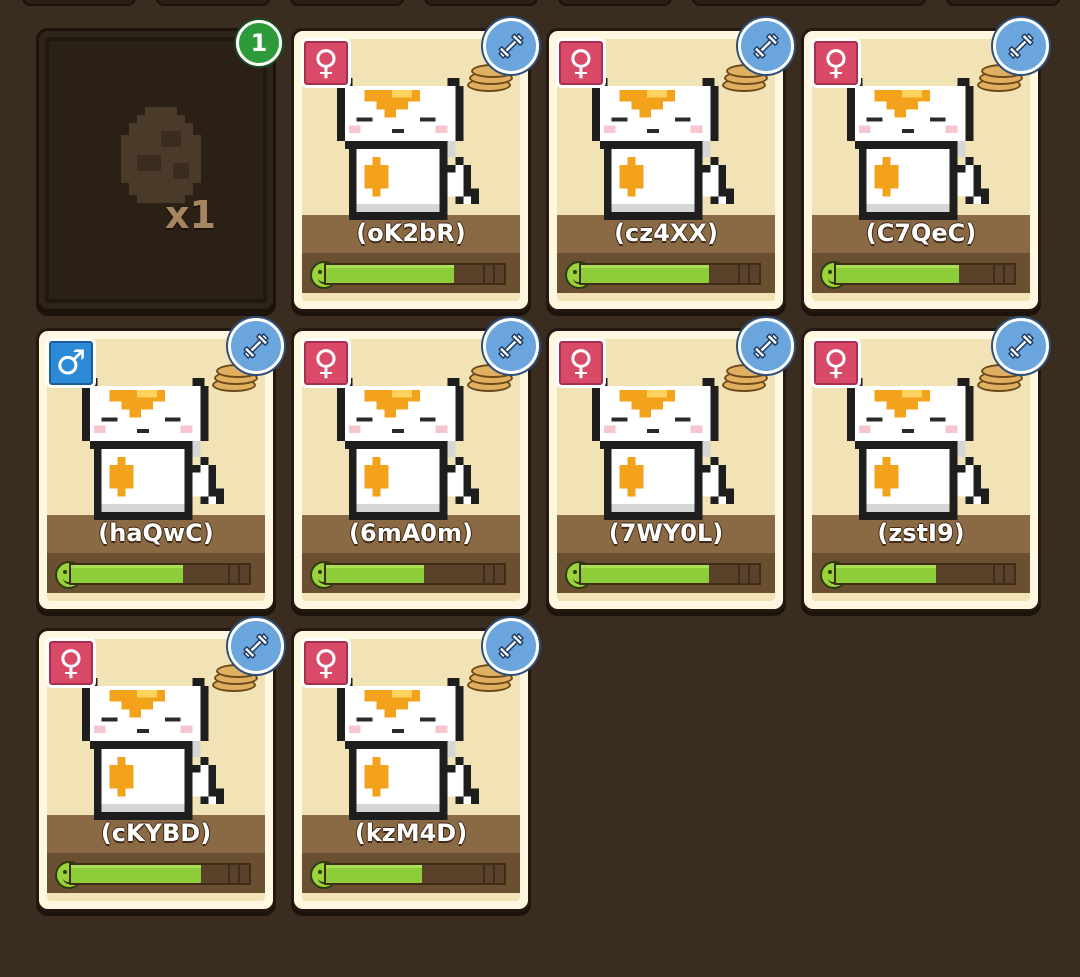 This screenshot has height=977, width=1080. What do you see at coordinates (259, 43) in the screenshot?
I see `notification-badge: 1` at bounding box center [259, 43].